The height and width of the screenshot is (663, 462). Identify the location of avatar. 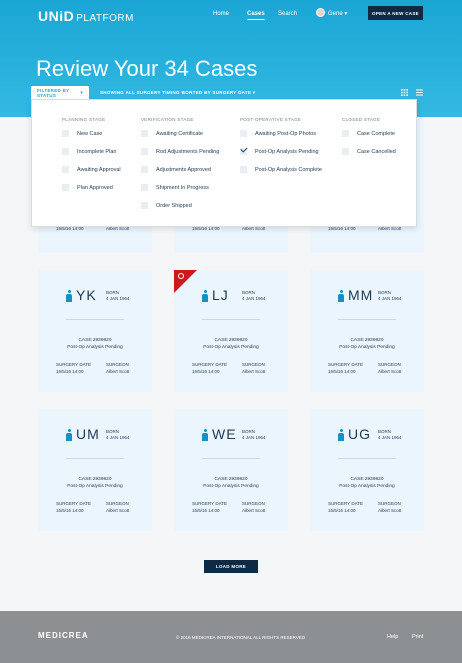
(320, 12).